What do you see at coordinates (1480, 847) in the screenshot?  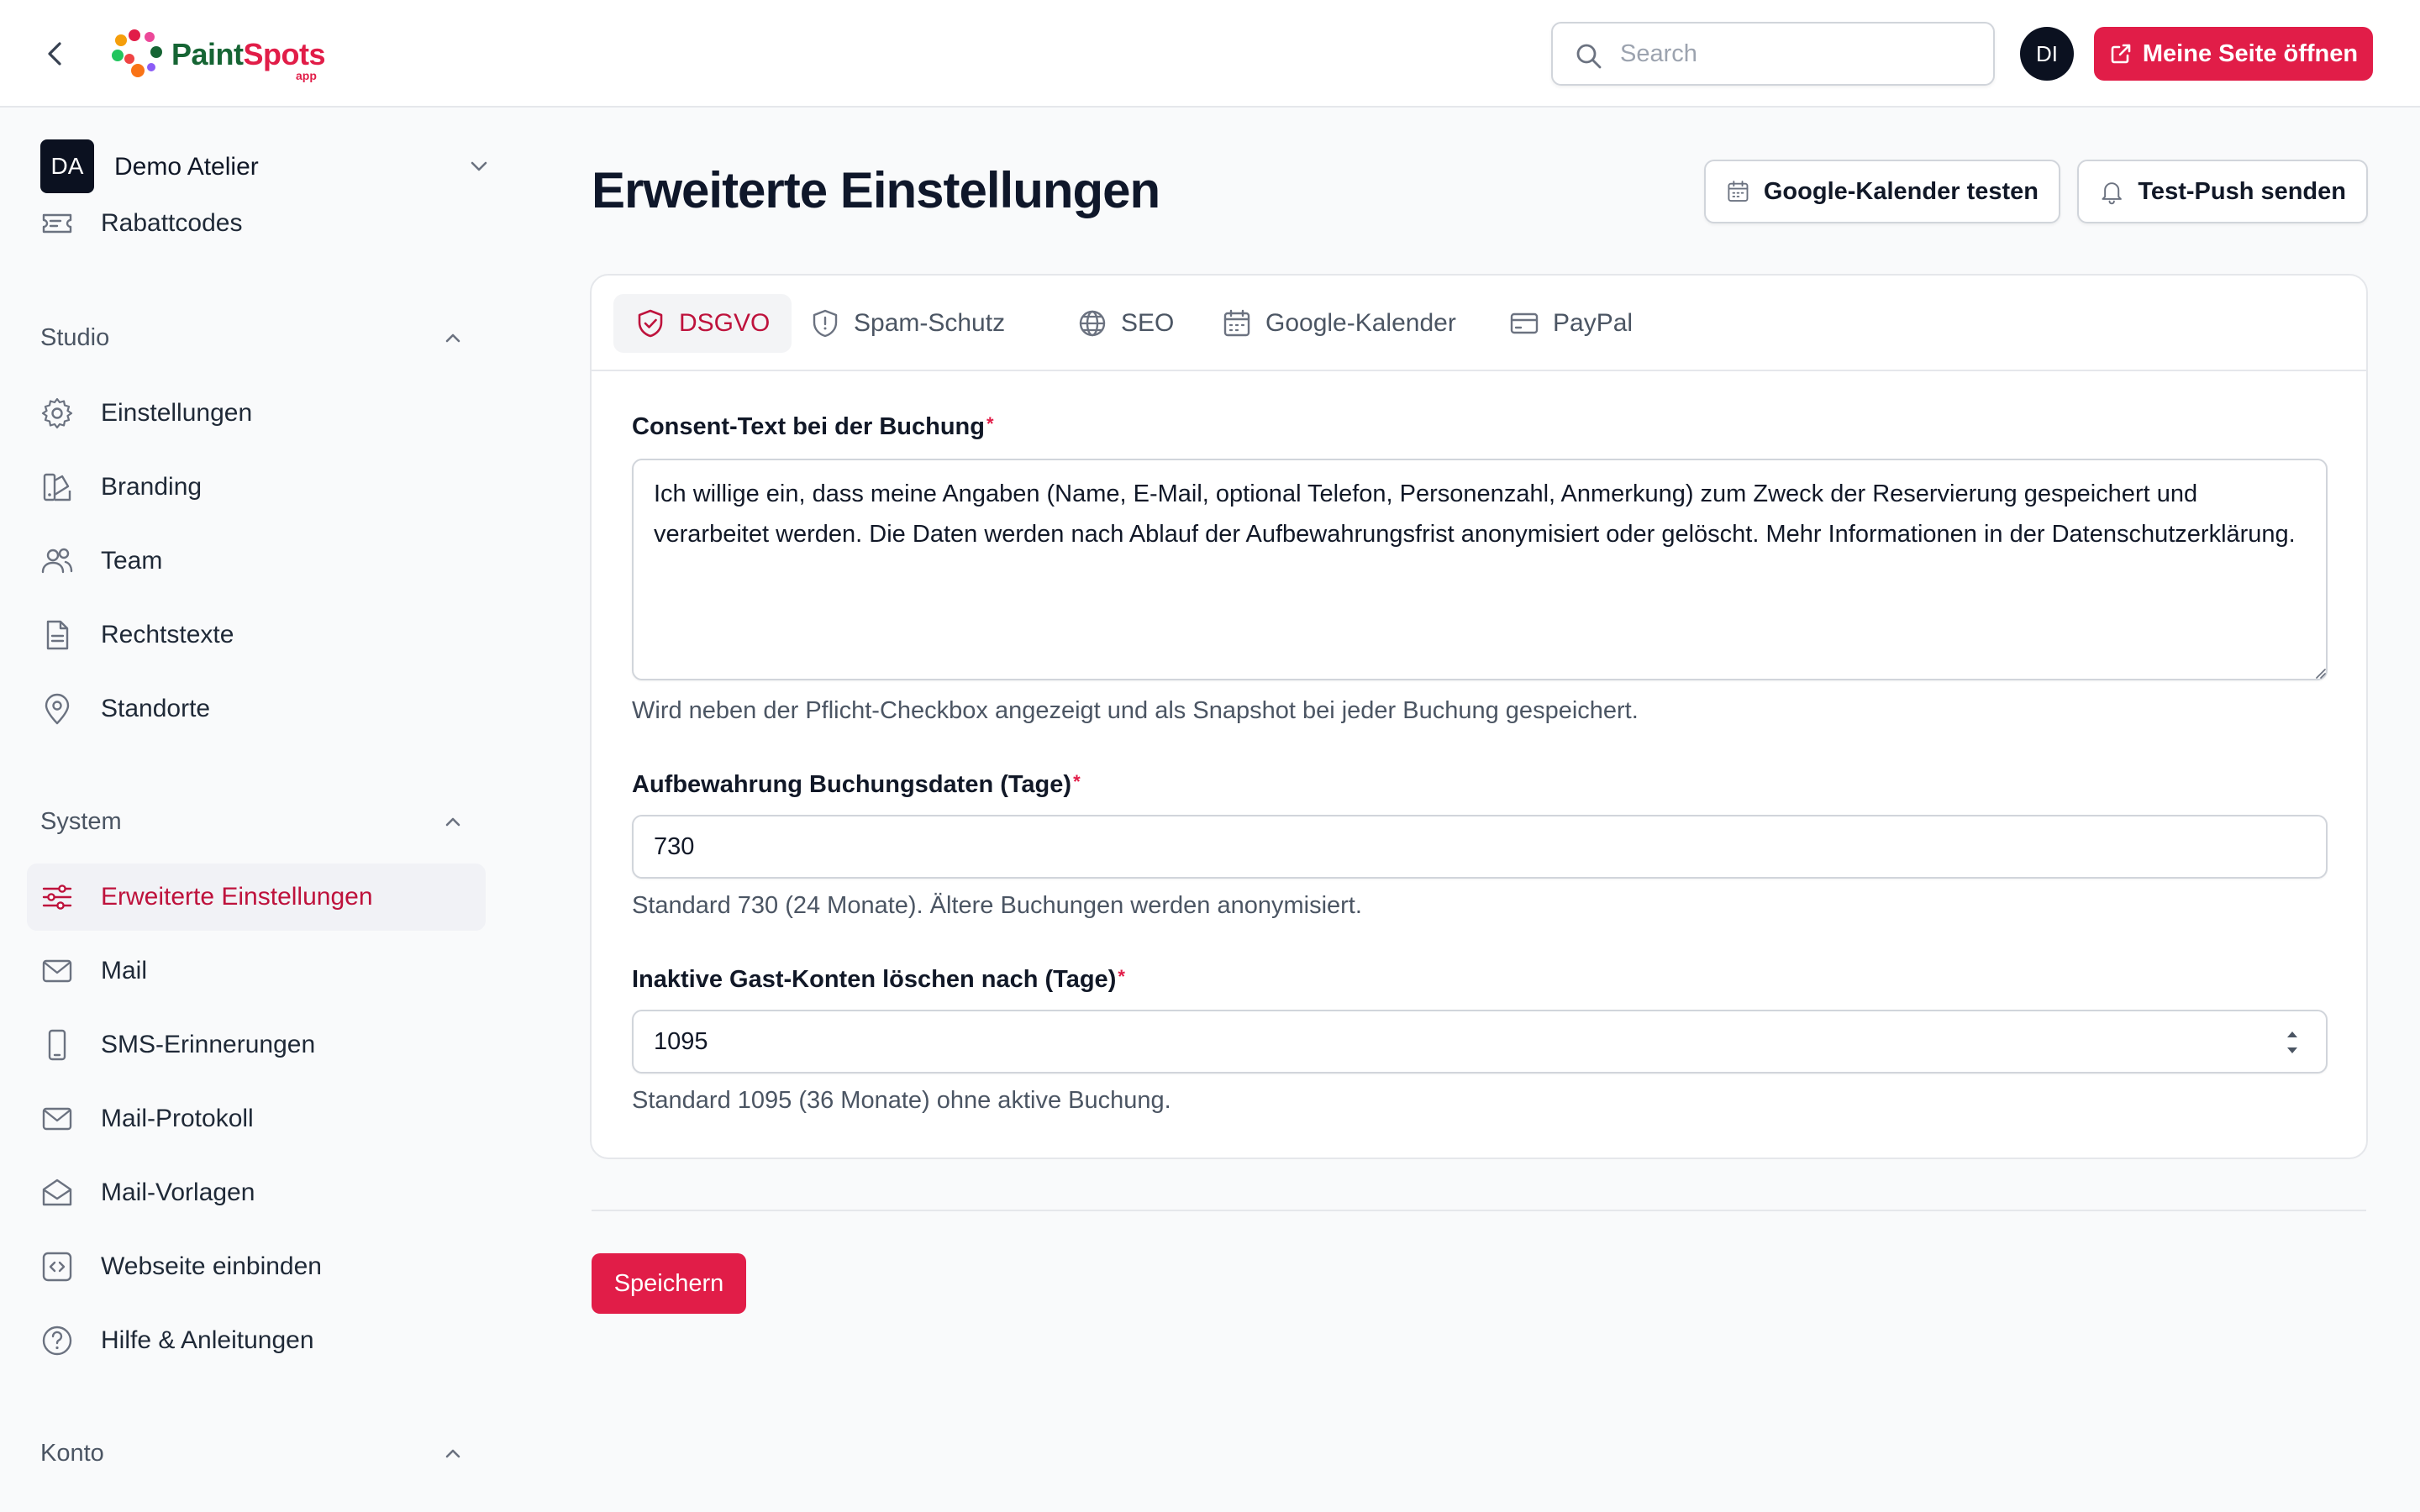 I see `retention-days-input` at bounding box center [1480, 847].